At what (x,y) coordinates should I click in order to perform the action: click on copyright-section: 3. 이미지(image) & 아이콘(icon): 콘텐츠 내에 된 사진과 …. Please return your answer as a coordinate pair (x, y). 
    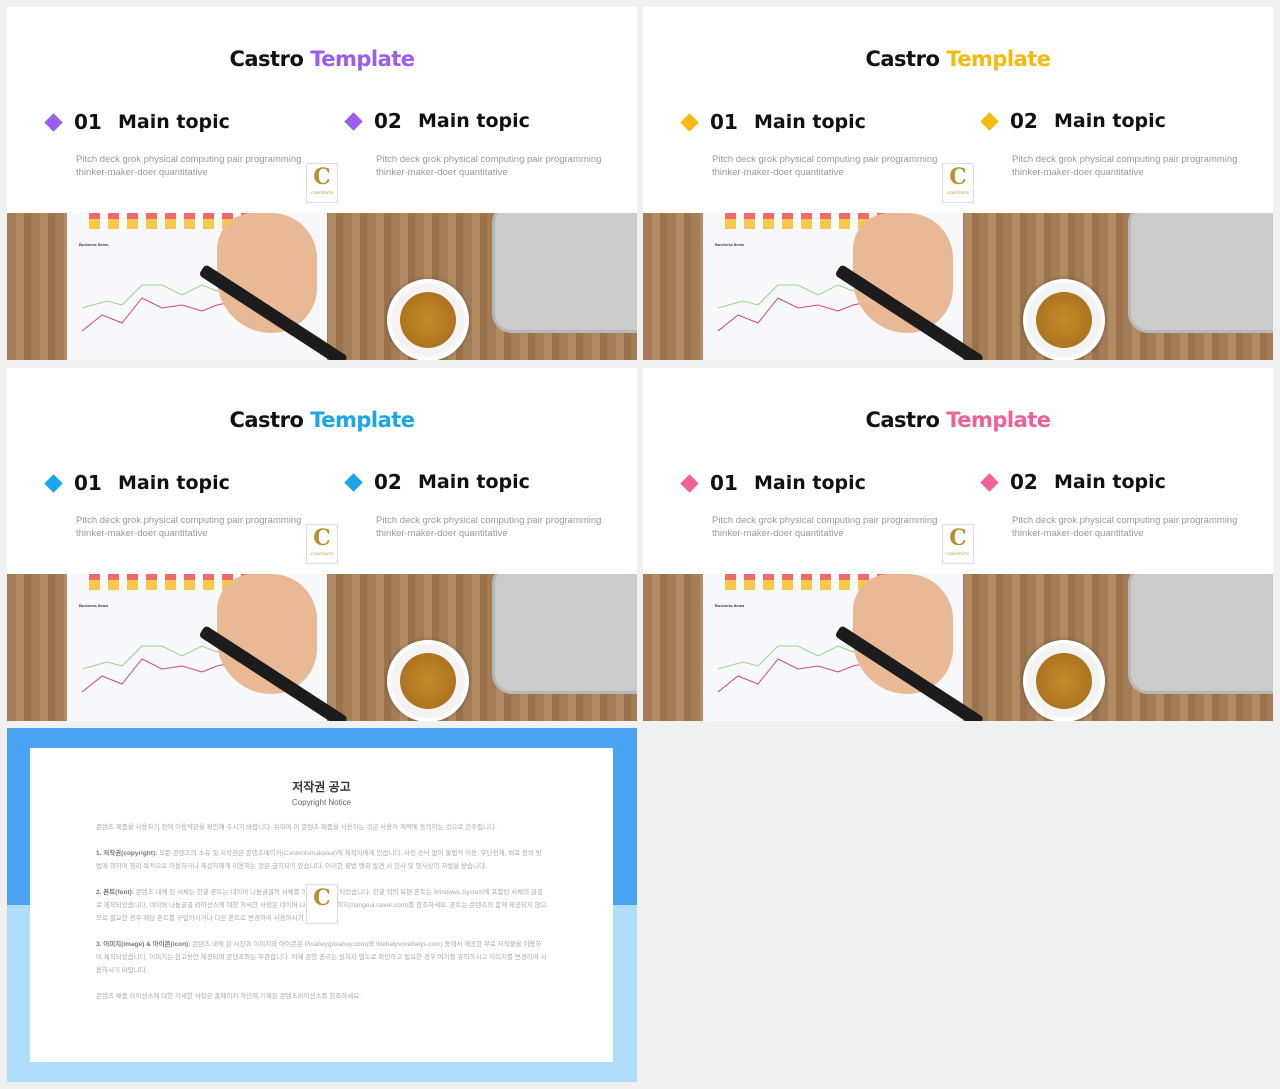
    Looking at the image, I should click on (321, 957).